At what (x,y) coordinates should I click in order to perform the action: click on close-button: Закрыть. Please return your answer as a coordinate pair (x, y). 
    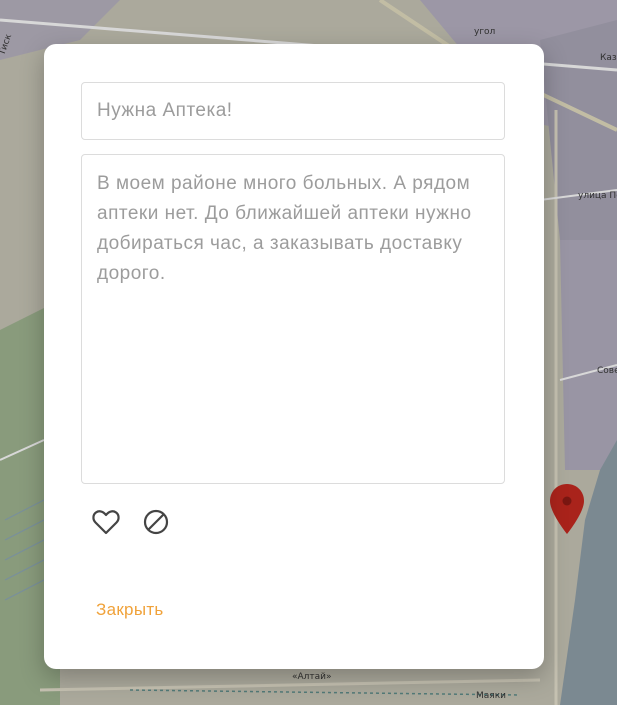
    Looking at the image, I should click on (130, 610).